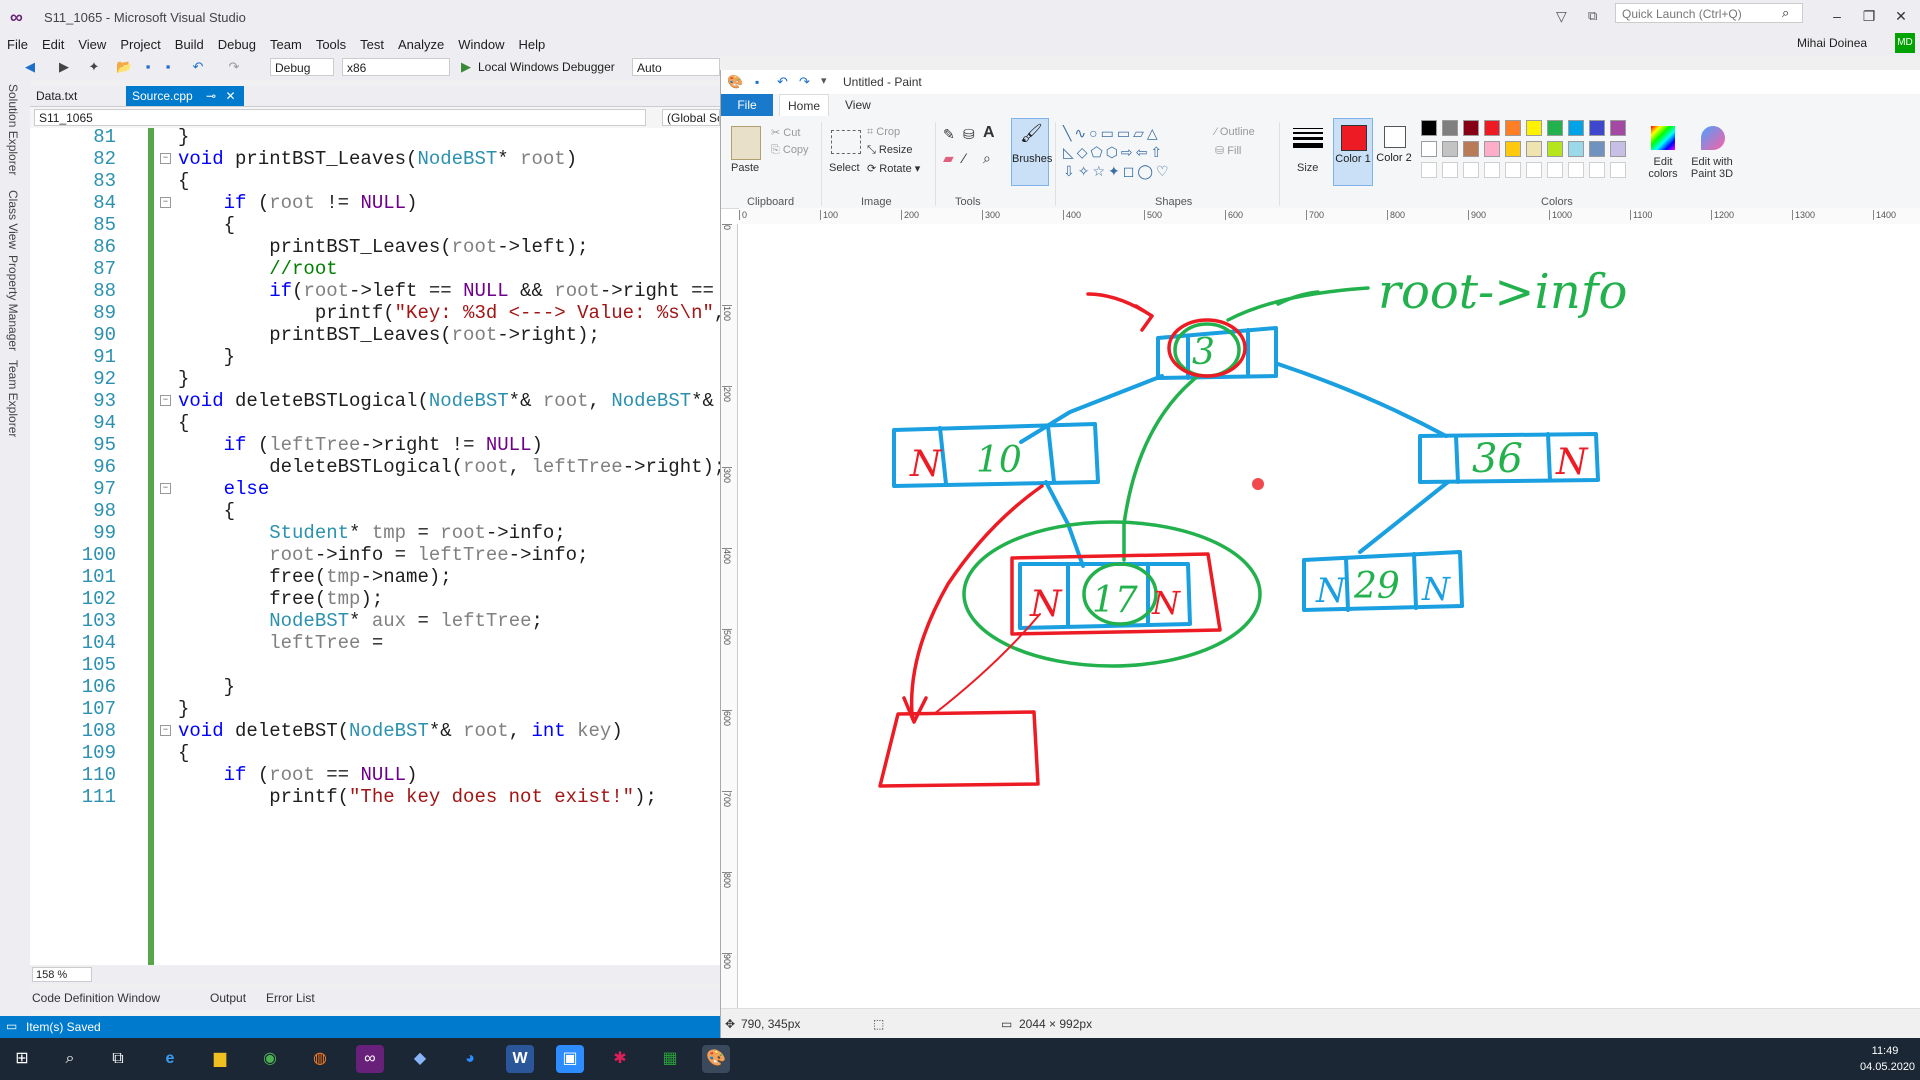 This screenshot has height=1080, width=1920. I want to click on windows-start-icon: ⊞, so click(22, 1059).